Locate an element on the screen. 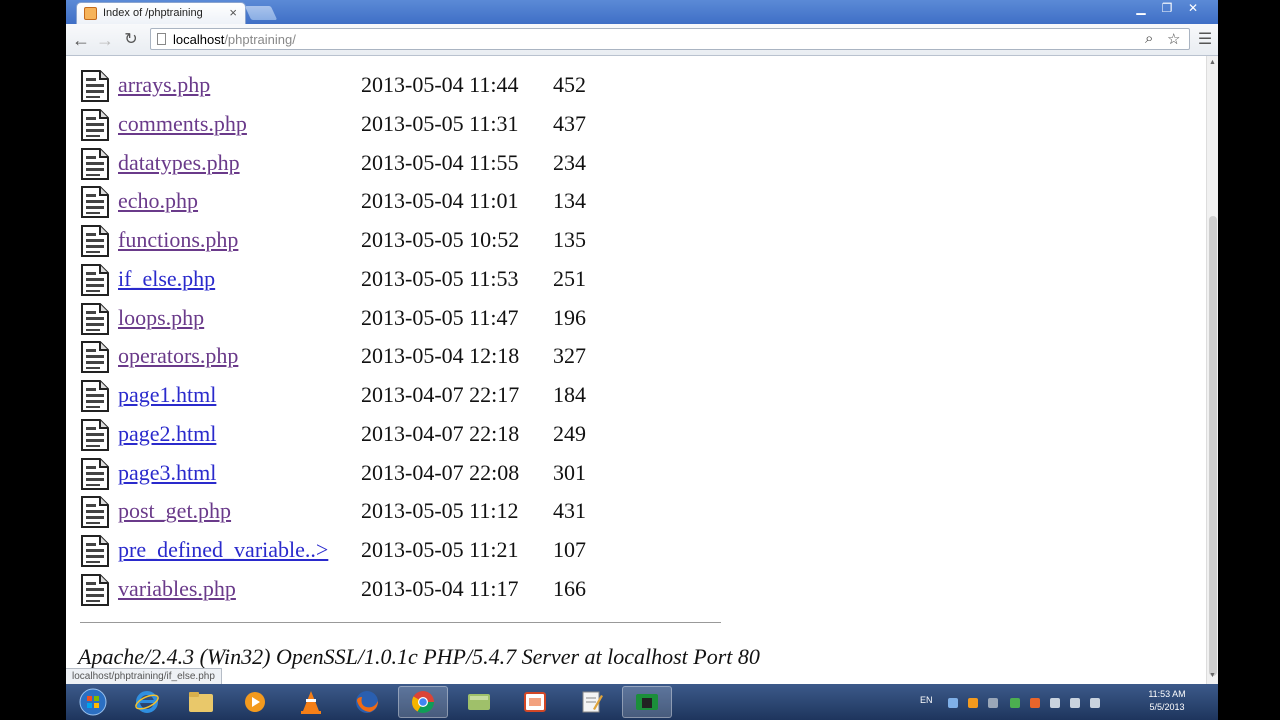 This screenshot has width=1280, height=720. clock-time: 11:53 AM is located at coordinates (1167, 694).